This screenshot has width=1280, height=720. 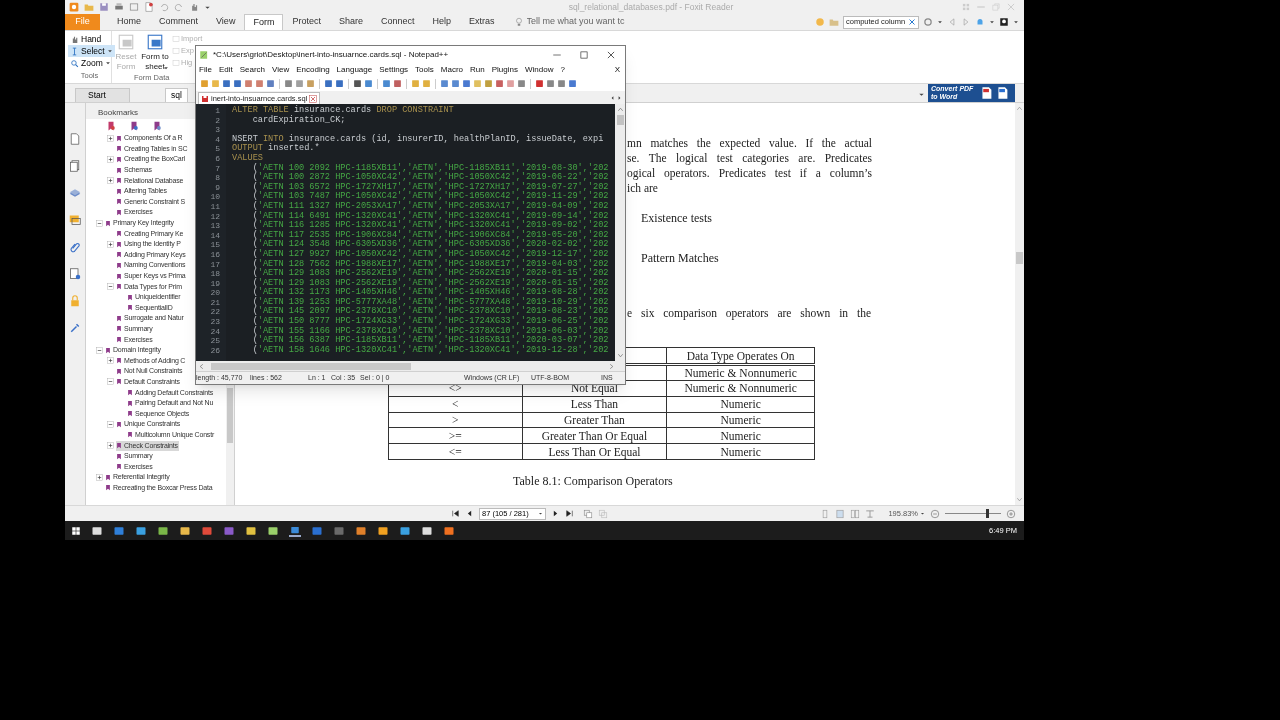 I want to click on menu-item: Language, so click(x=354, y=69).